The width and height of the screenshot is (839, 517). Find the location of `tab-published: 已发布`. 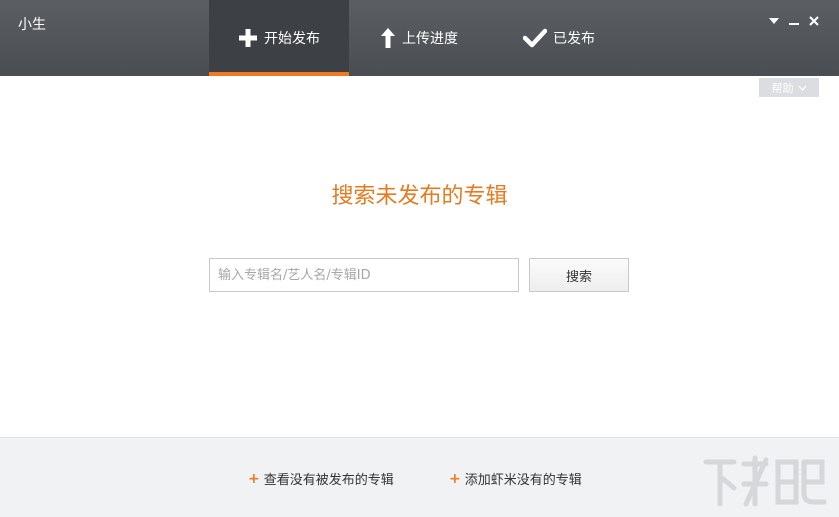

tab-published: 已发布 is located at coordinates (559, 38).